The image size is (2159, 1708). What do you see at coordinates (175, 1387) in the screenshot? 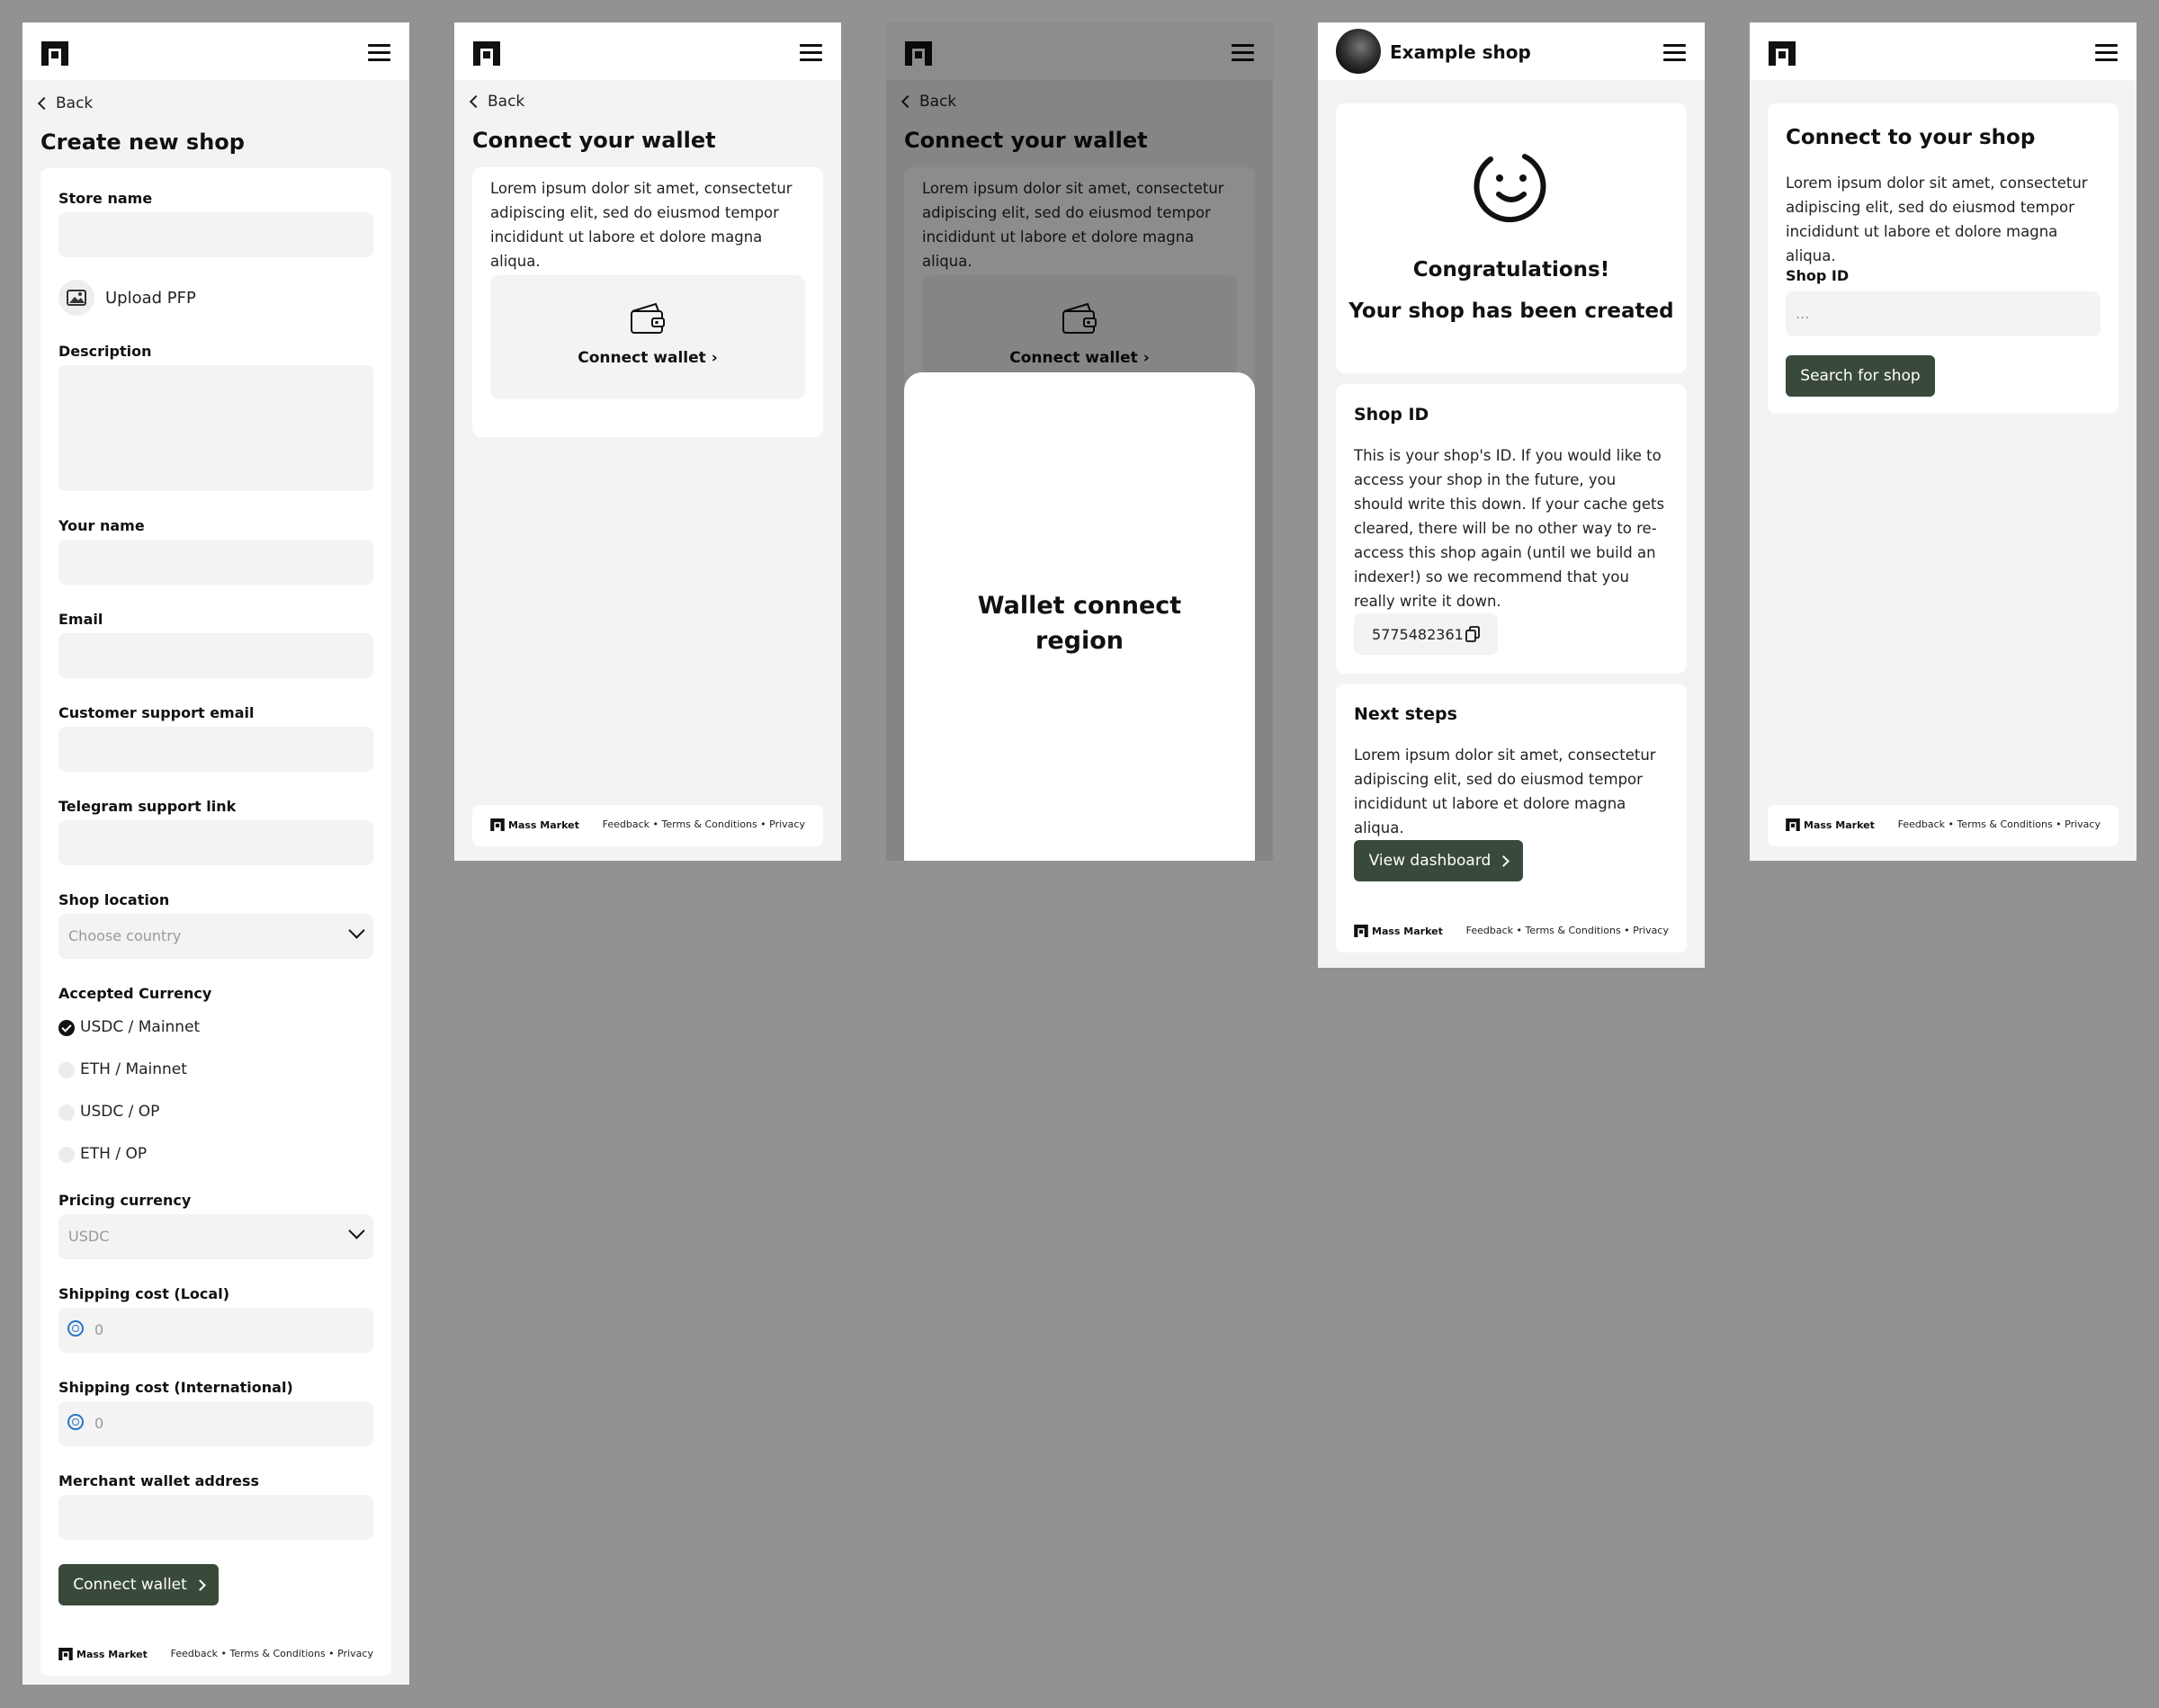
I see `shipping-intl-label: Shipping cost (International)` at bounding box center [175, 1387].